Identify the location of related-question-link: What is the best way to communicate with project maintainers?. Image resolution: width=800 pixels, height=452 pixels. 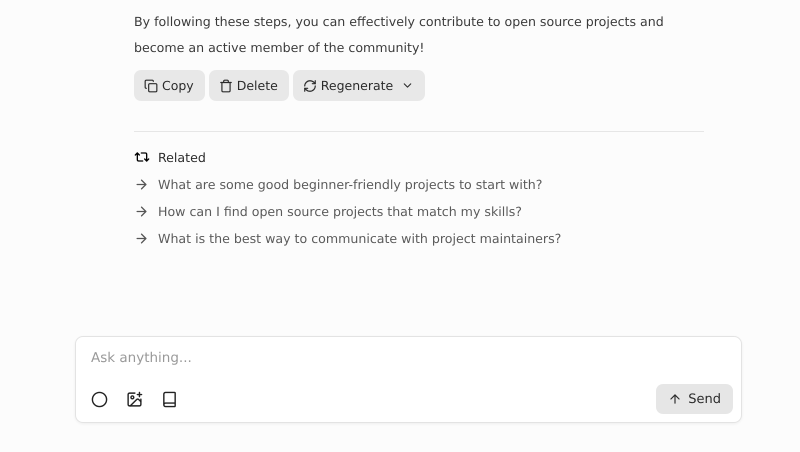
(419, 238).